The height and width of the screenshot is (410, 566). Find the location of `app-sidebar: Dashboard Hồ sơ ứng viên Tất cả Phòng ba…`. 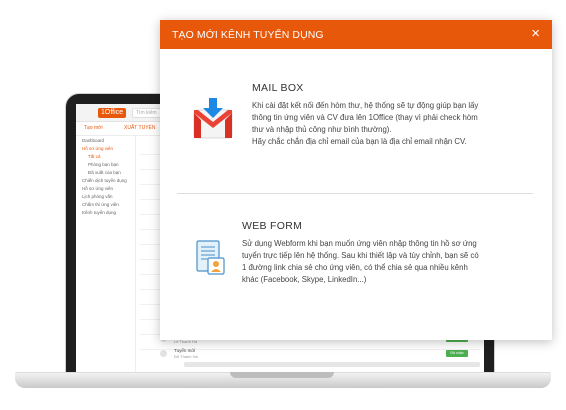

app-sidebar: Dashboard Hồ sơ ứng viên Tất cả Phòng ba… is located at coordinates (106, 254).